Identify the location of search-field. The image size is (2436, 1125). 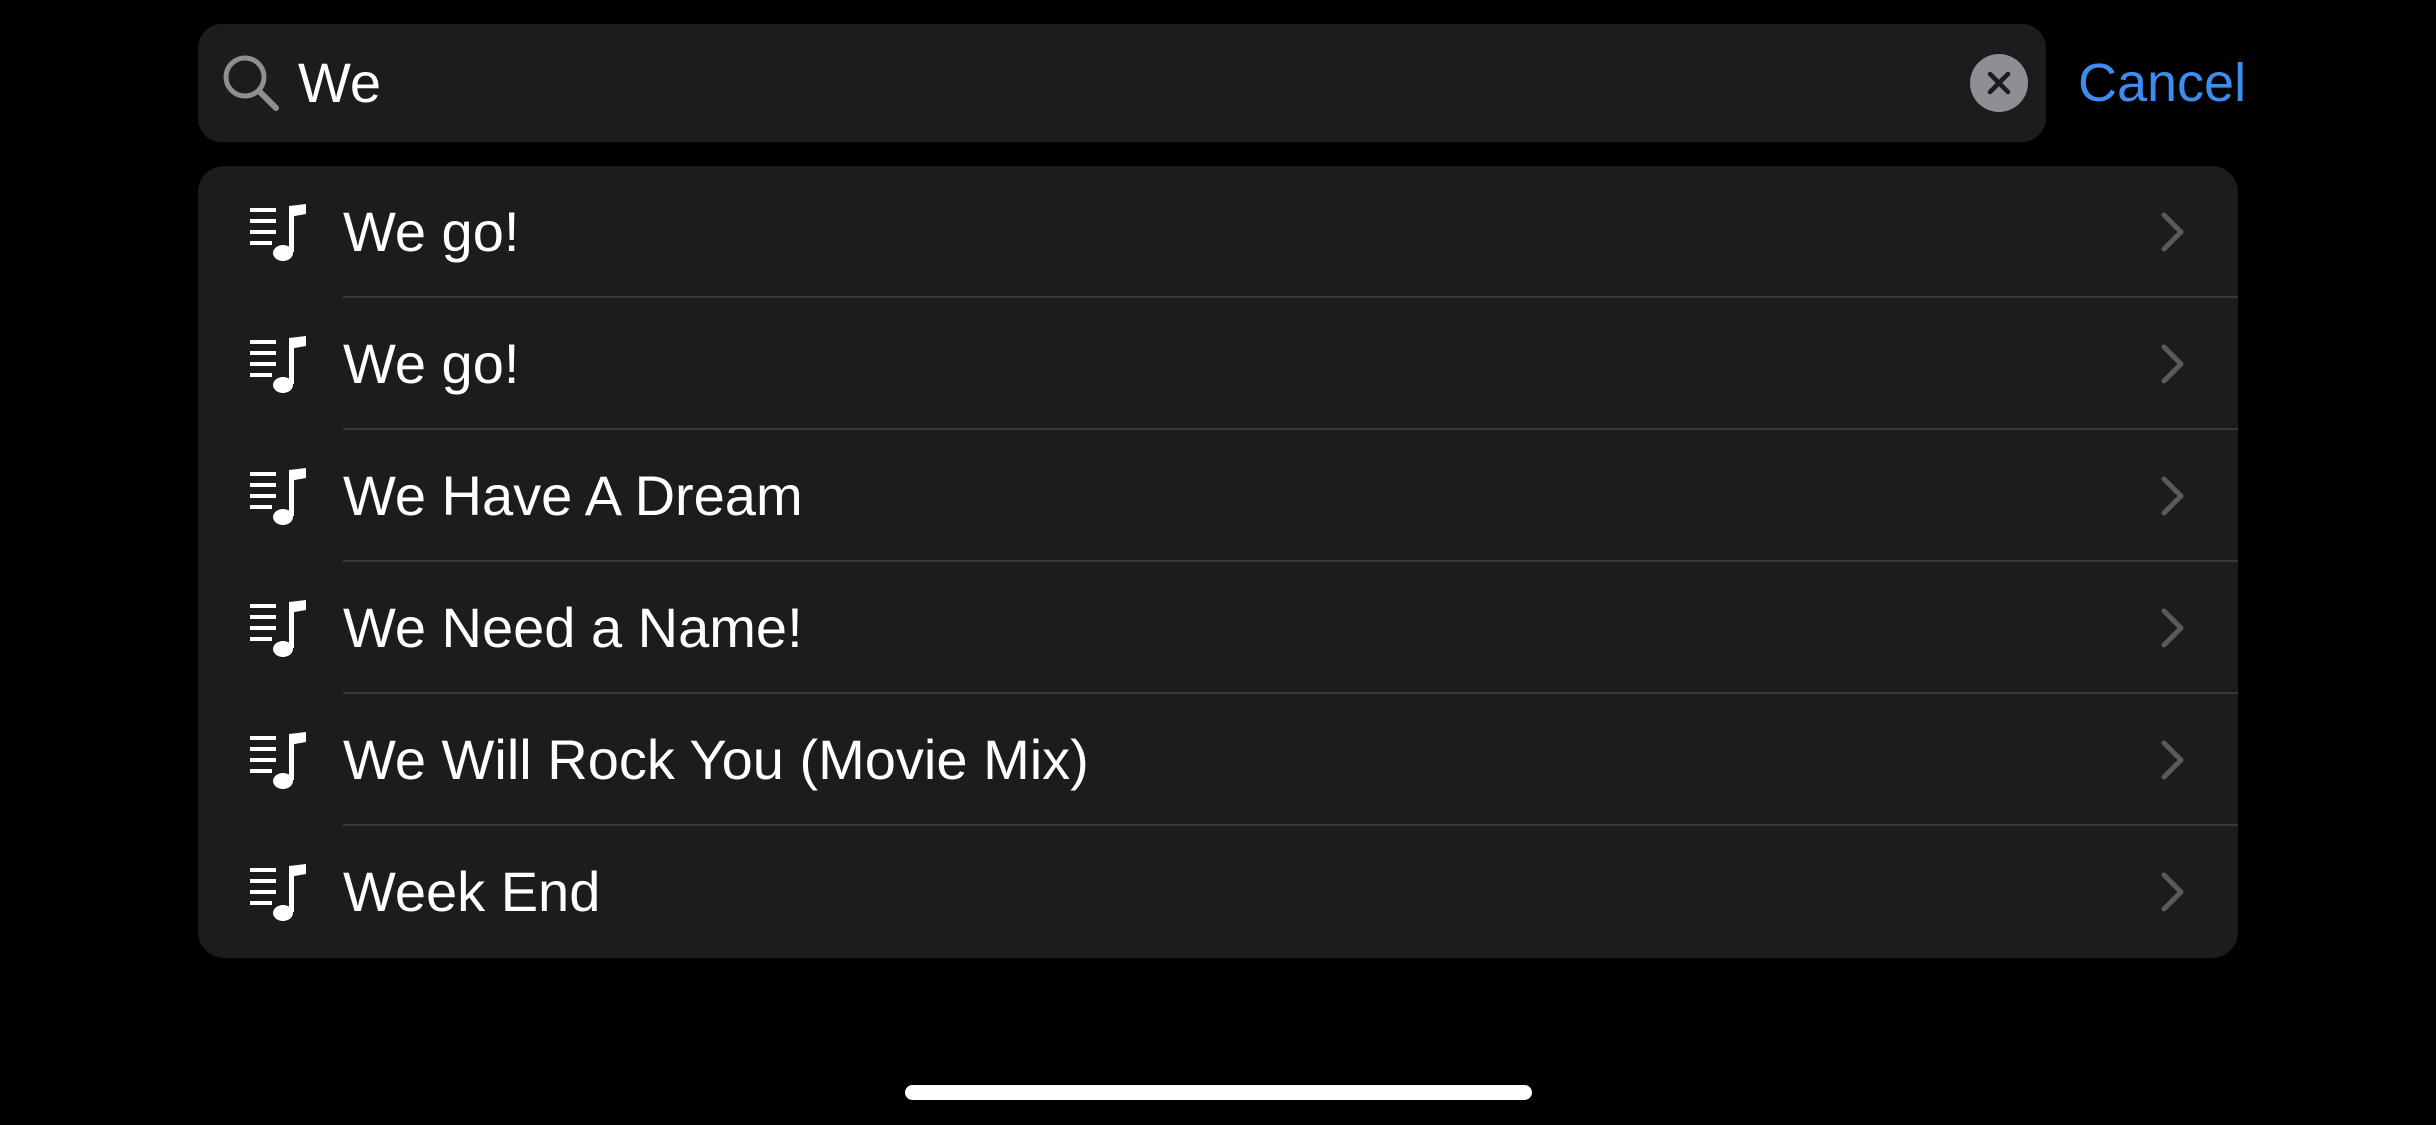
(1122, 83).